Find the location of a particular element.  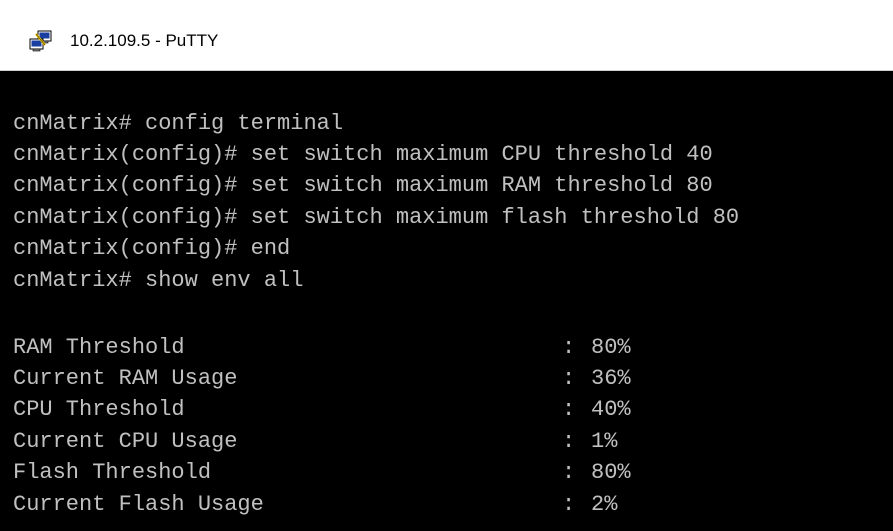

env-value: 1% is located at coordinates (604, 441).